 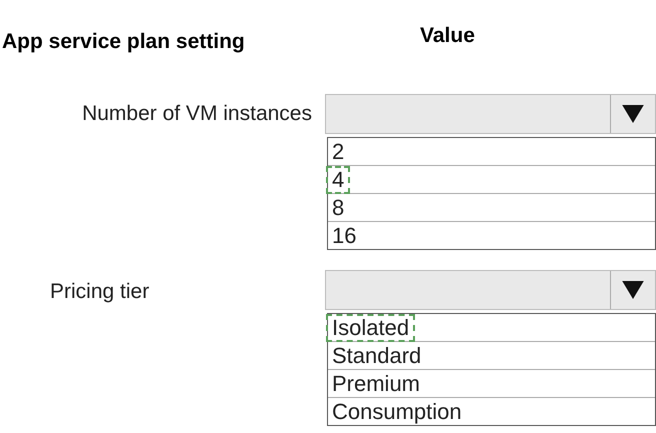 I want to click on column-header: App service plan setting, so click(x=123, y=42).